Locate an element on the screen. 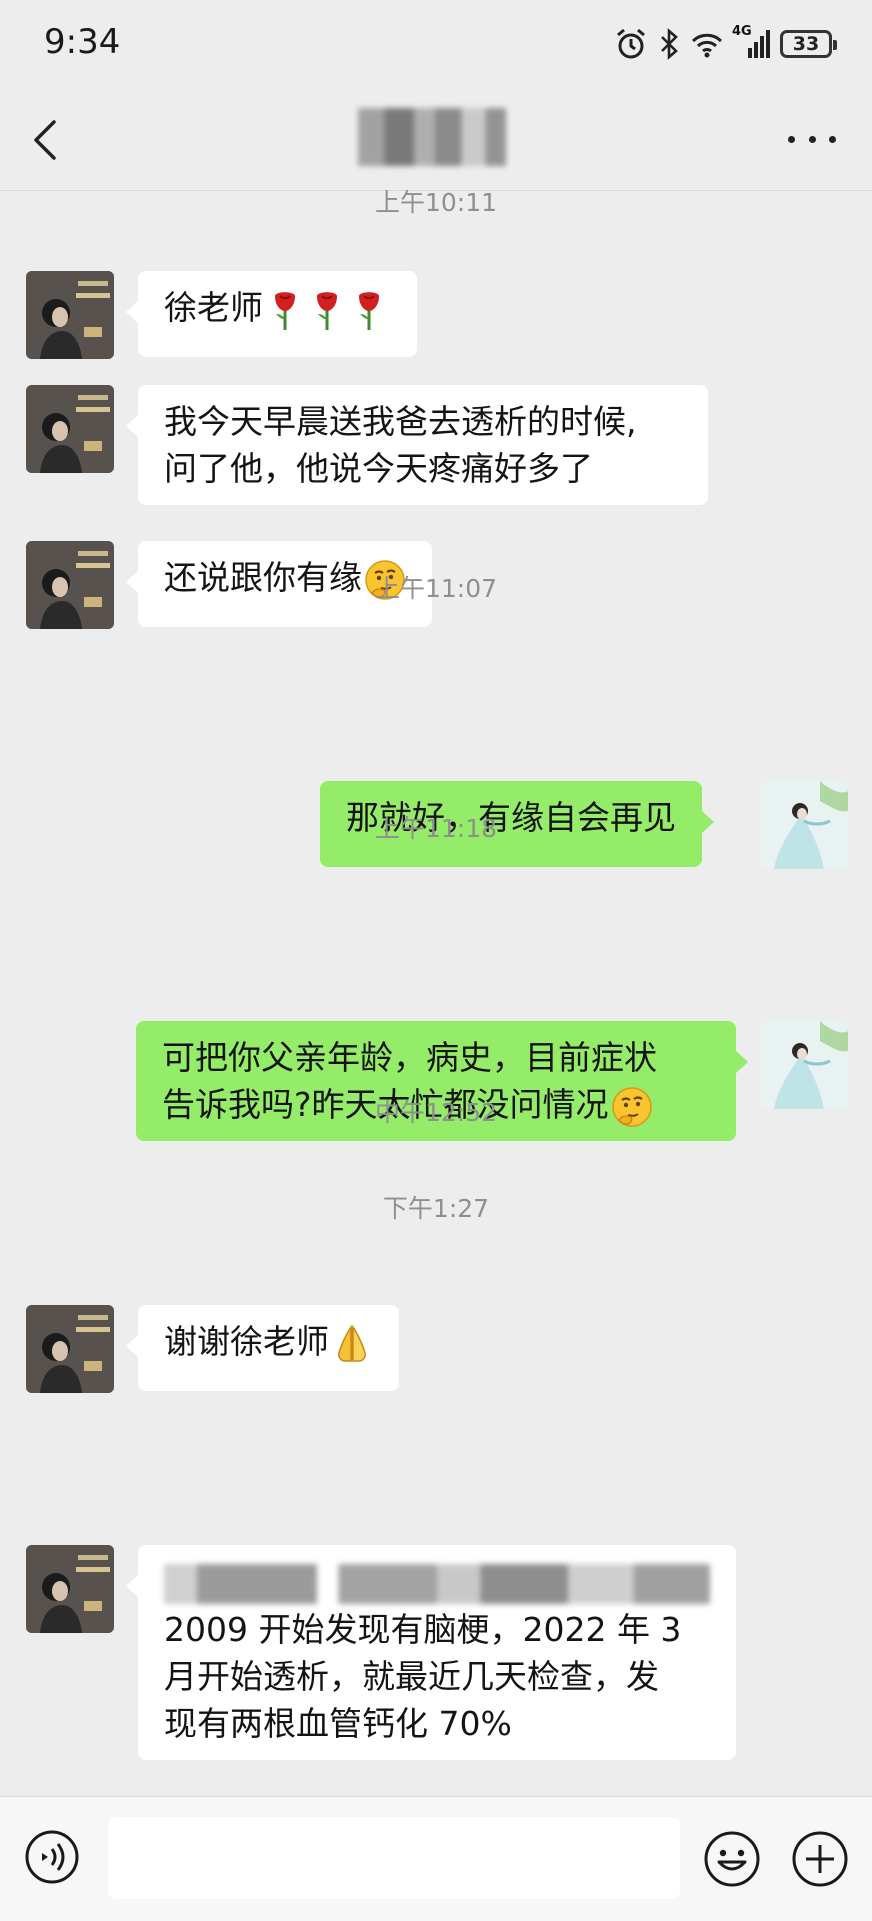  battery-level: 33 is located at coordinates (806, 44).